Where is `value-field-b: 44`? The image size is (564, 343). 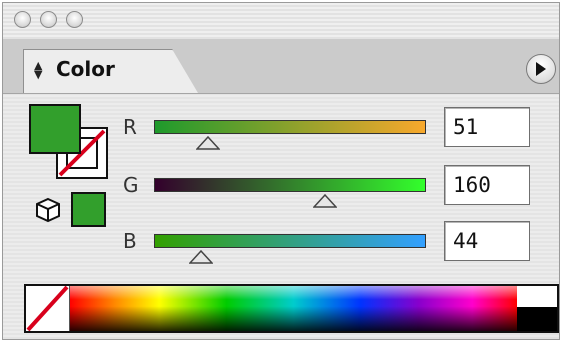 value-field-b: 44 is located at coordinates (487, 241).